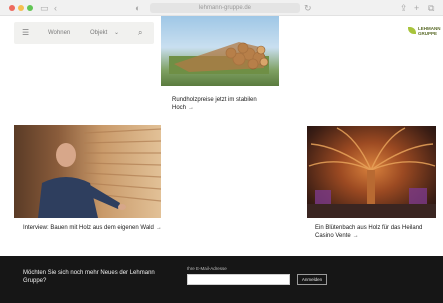  I want to click on man-portrait-illustration, so click(99, 173).